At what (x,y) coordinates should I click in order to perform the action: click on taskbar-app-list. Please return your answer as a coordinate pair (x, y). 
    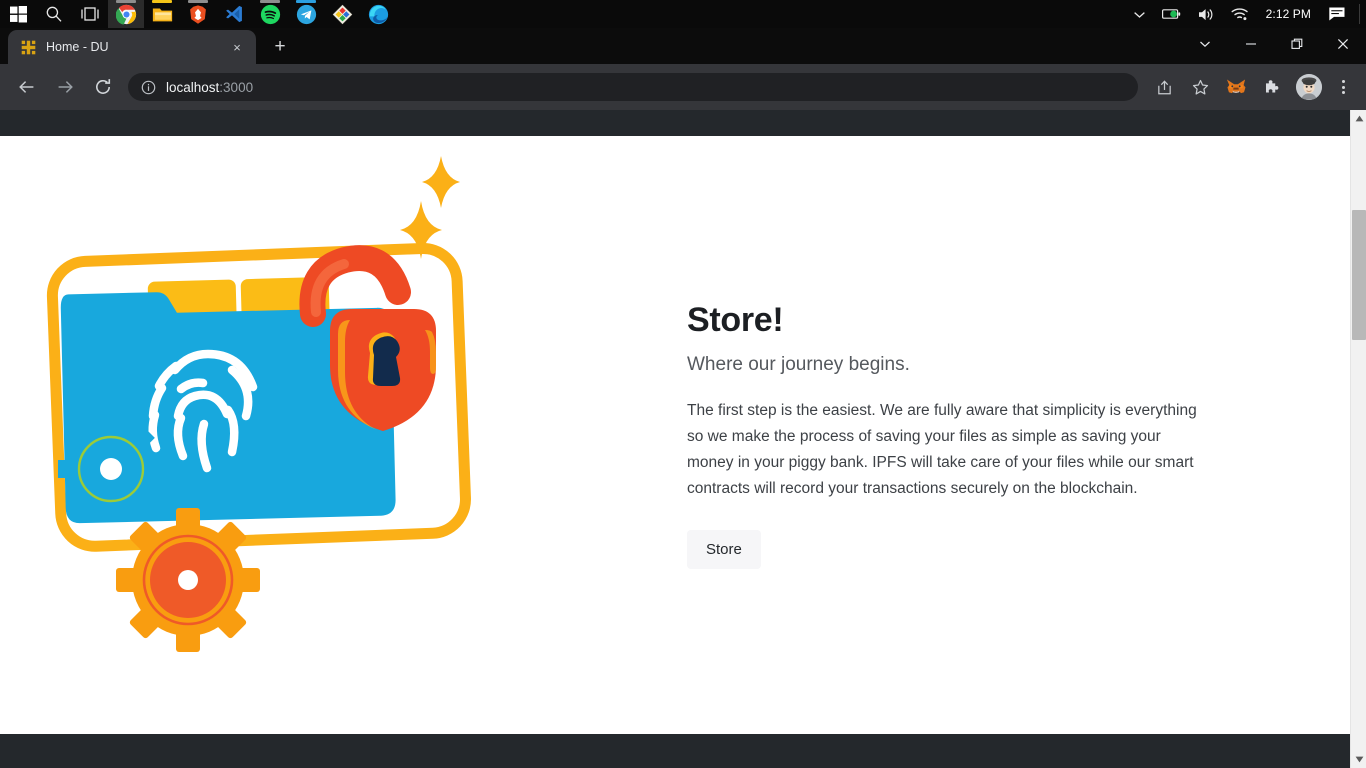
    Looking at the image, I should click on (198, 14).